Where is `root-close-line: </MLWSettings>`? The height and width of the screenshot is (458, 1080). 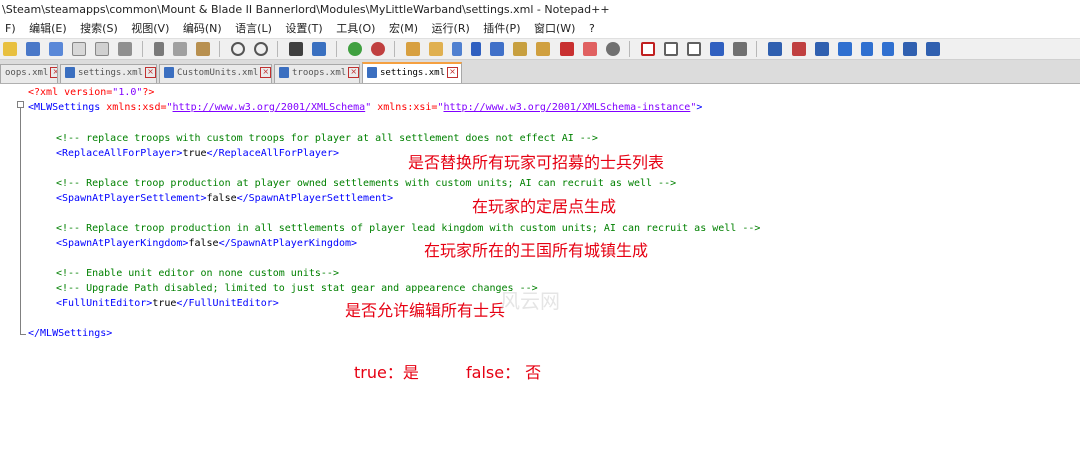 root-close-line: </MLWSettings> is located at coordinates (70, 333).